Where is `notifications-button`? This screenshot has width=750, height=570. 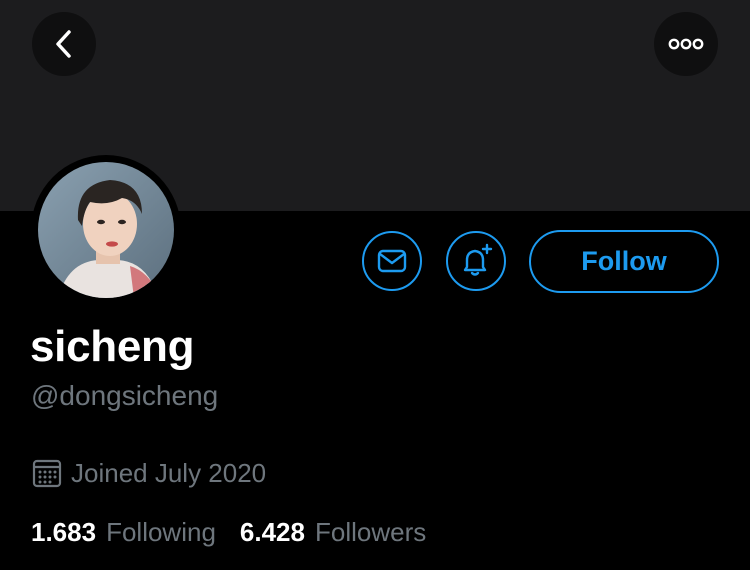
notifications-button is located at coordinates (476, 261).